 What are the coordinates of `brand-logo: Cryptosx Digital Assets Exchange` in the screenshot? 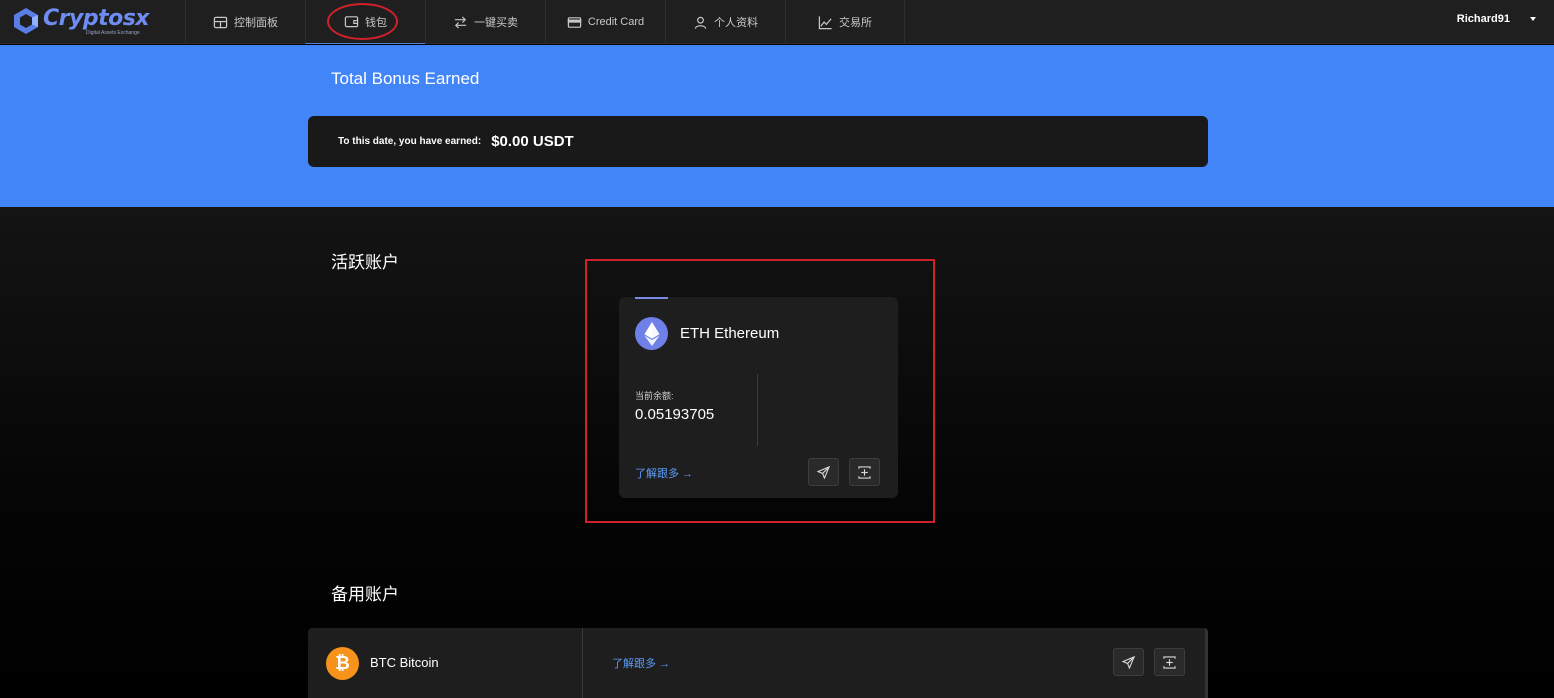 It's located at (92, 21).